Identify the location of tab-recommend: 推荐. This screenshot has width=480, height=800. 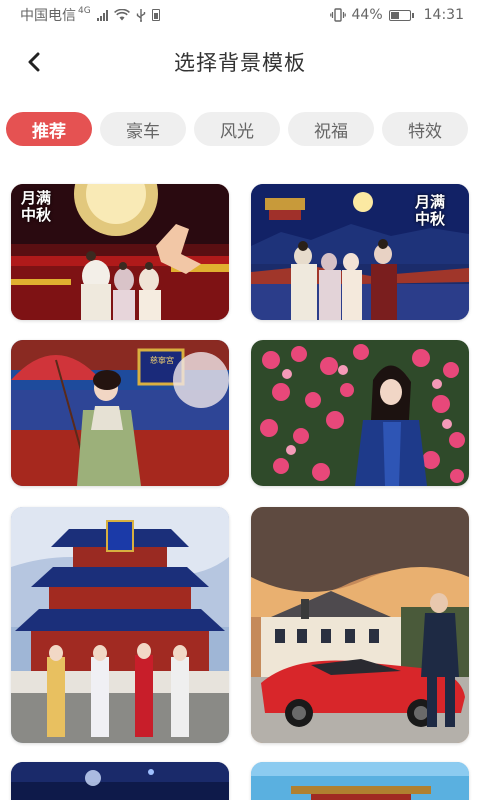
(49, 129).